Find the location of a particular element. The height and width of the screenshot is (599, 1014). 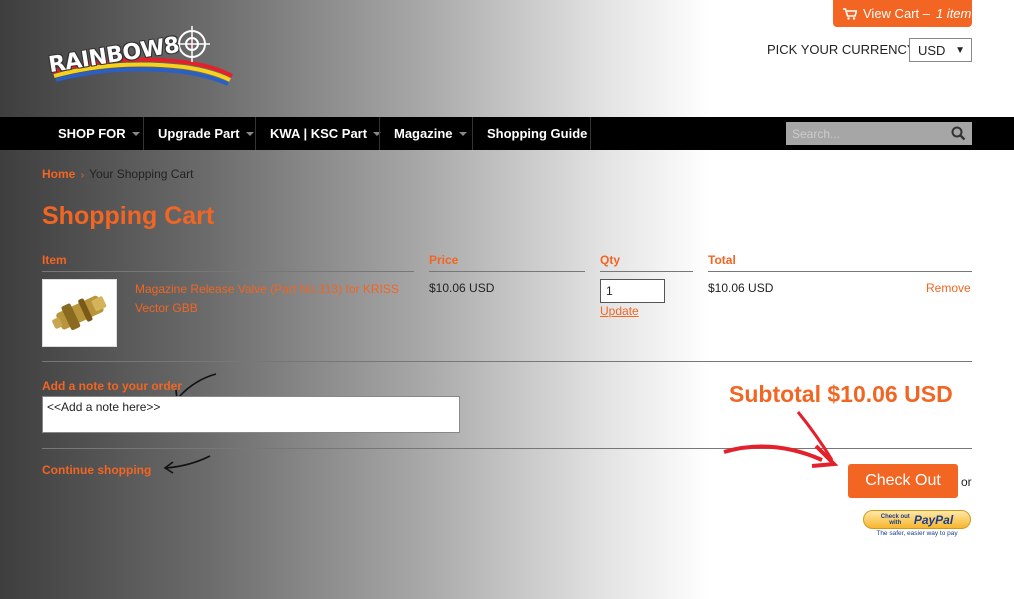

or-label: or is located at coordinates (966, 482).